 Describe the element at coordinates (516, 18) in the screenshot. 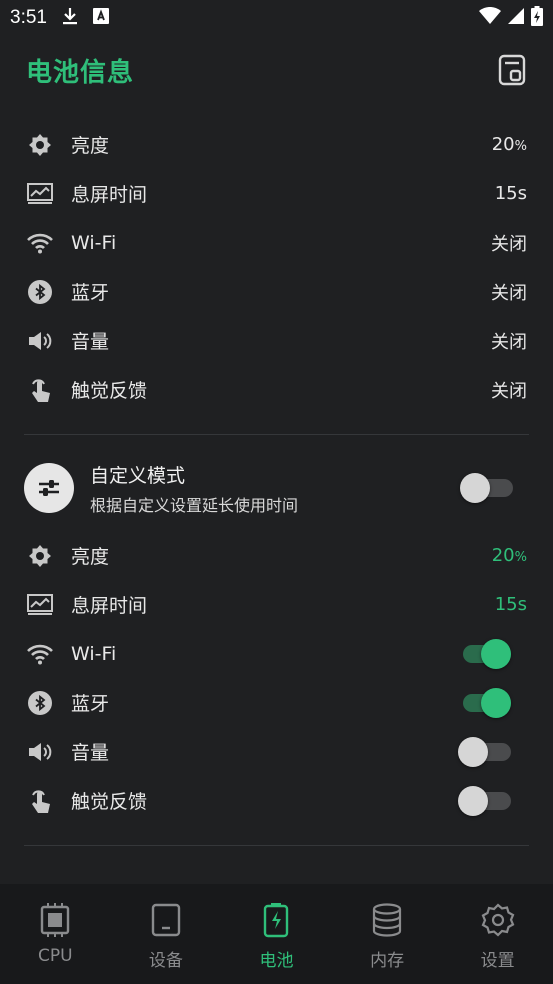

I see `cell-signal-icon` at that location.